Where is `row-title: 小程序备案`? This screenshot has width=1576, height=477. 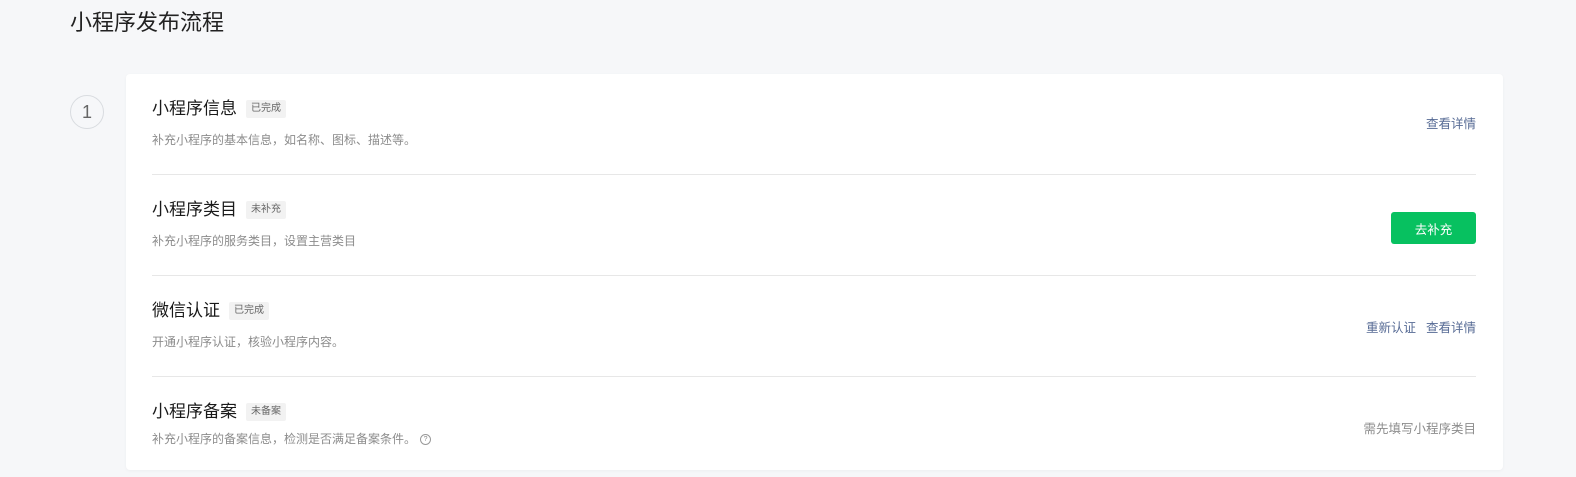 row-title: 小程序备案 is located at coordinates (194, 411).